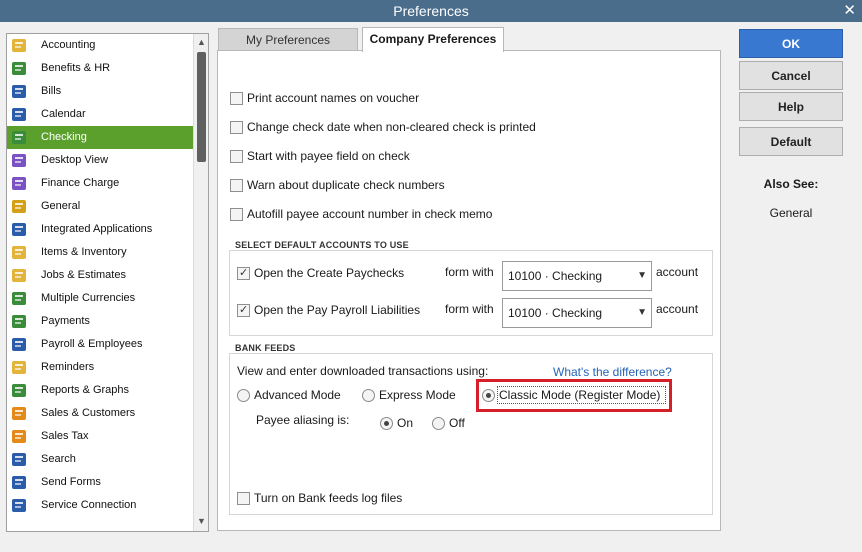 This screenshot has height=552, width=862. Describe the element at coordinates (20, 114) in the screenshot. I see `calendar-icon` at that location.